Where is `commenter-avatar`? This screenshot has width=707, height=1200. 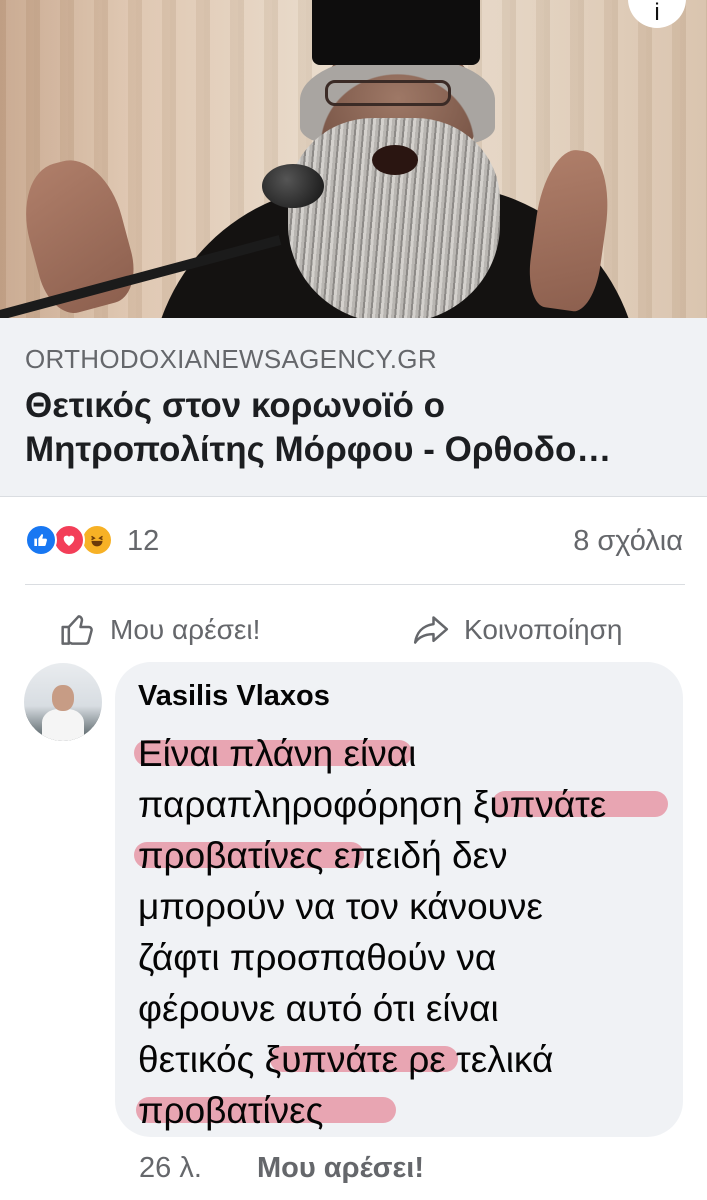 commenter-avatar is located at coordinates (63, 702).